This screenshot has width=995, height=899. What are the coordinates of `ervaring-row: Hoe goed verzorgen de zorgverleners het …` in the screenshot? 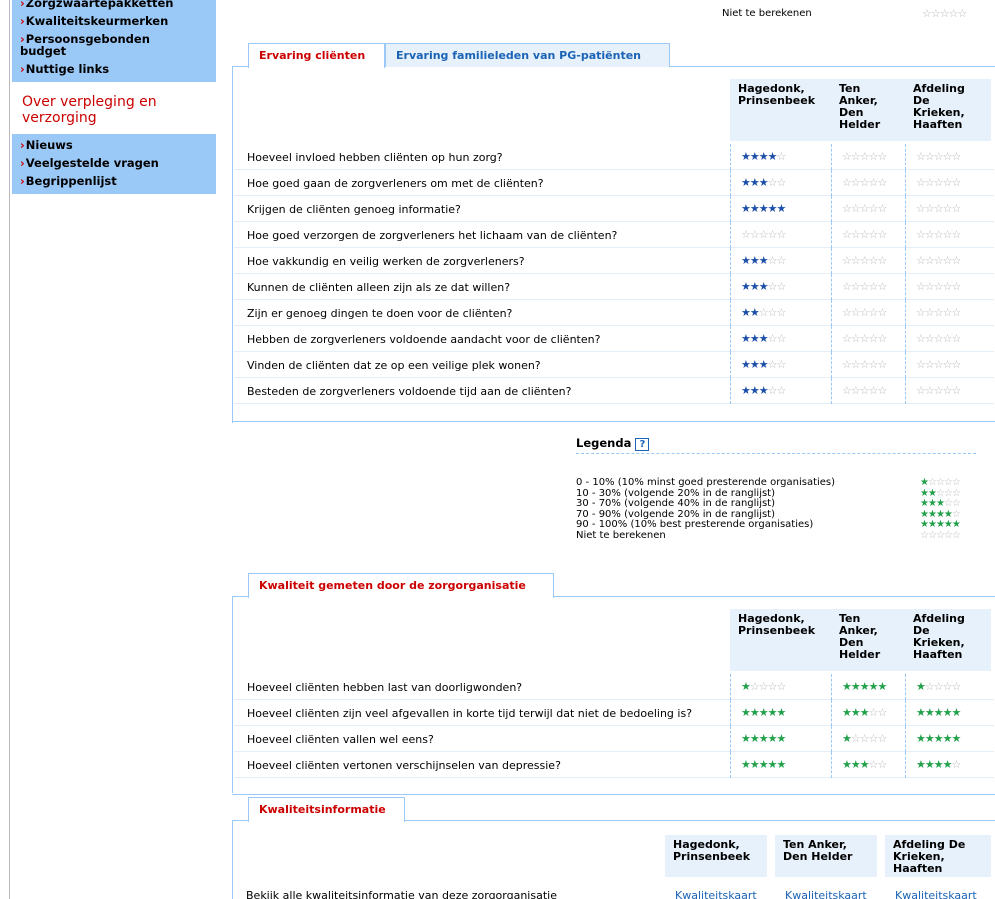 It's located at (614, 235).